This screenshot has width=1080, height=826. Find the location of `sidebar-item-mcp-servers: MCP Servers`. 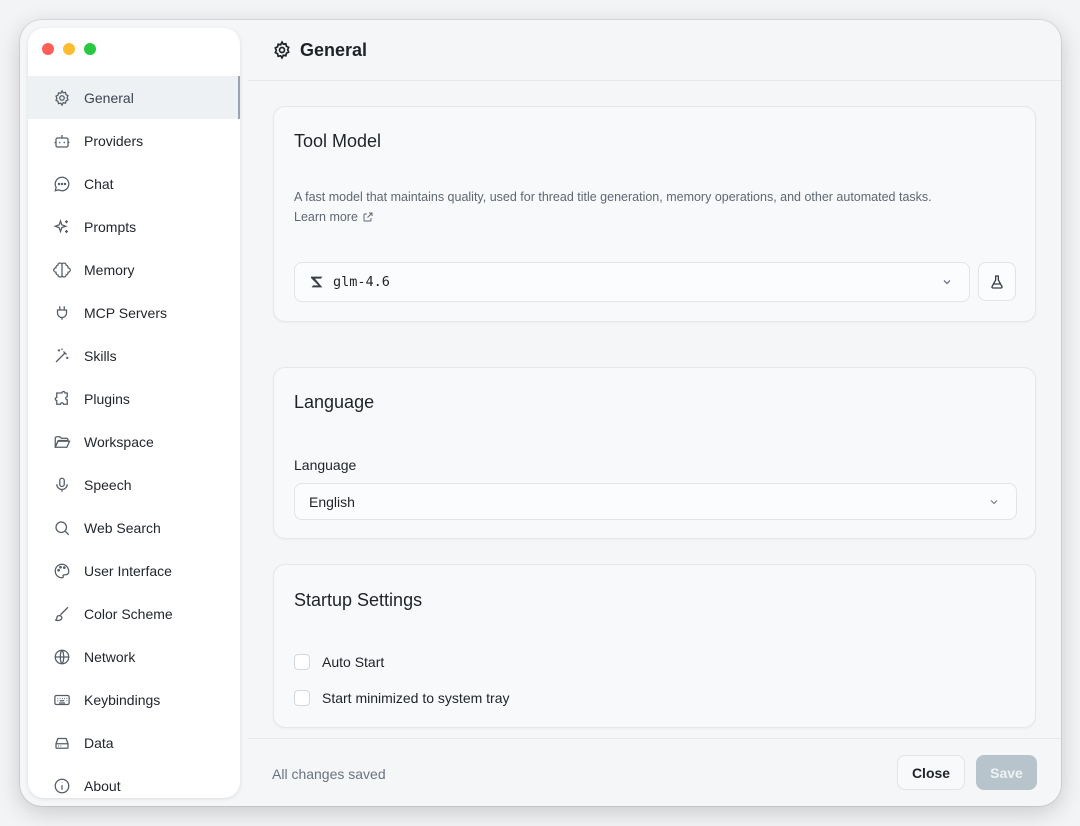

sidebar-item-mcp-servers: MCP Servers is located at coordinates (134, 312).